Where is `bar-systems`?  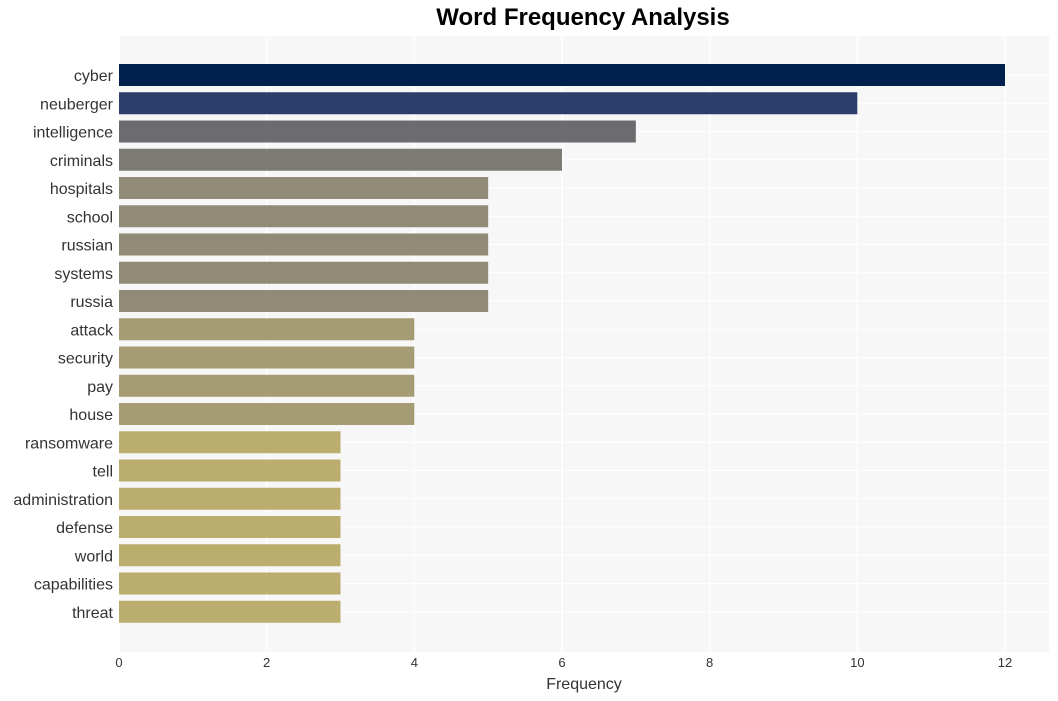 bar-systems is located at coordinates (304, 272).